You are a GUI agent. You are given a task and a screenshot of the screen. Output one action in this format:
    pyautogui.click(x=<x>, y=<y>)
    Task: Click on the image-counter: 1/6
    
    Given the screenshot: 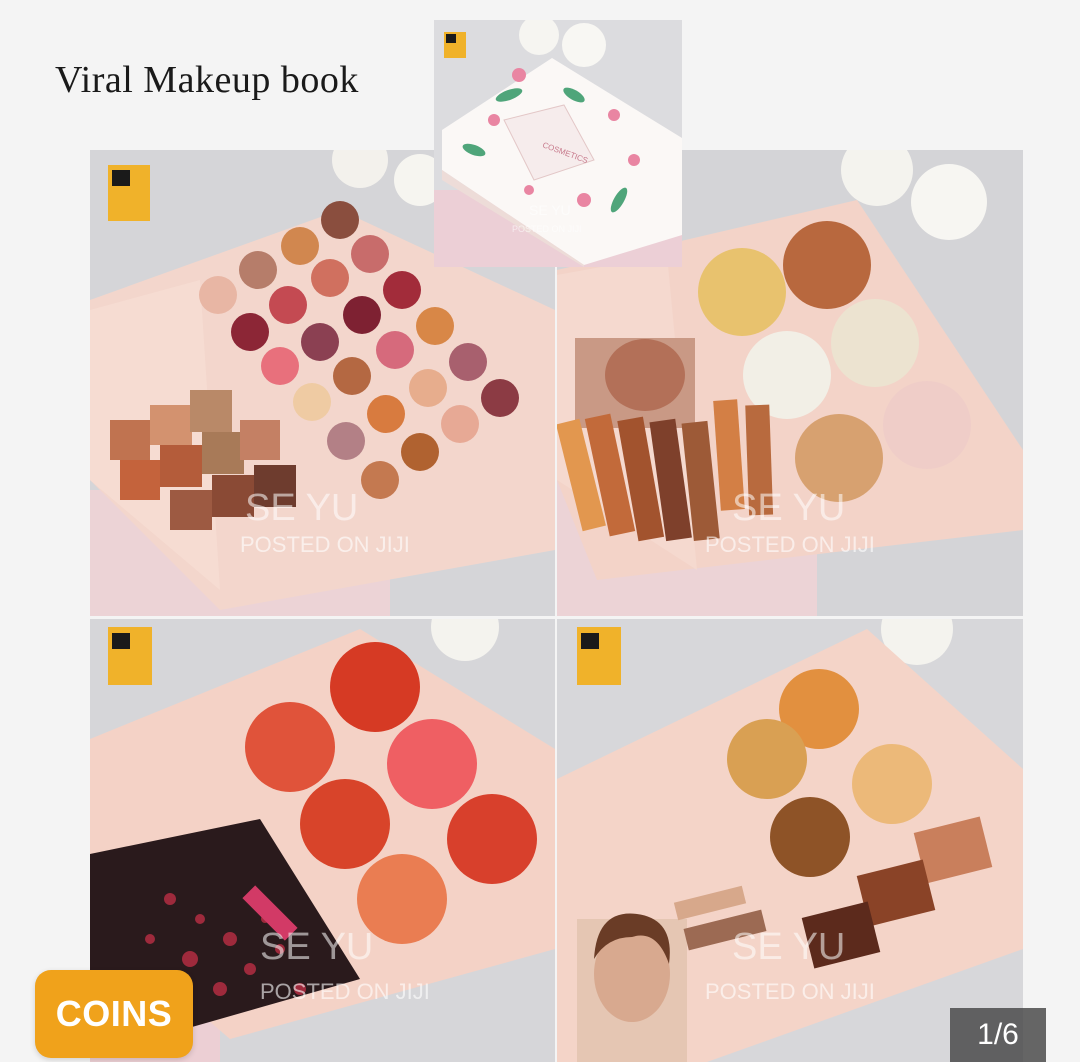 What is the action you would take?
    pyautogui.click(x=998, y=1035)
    